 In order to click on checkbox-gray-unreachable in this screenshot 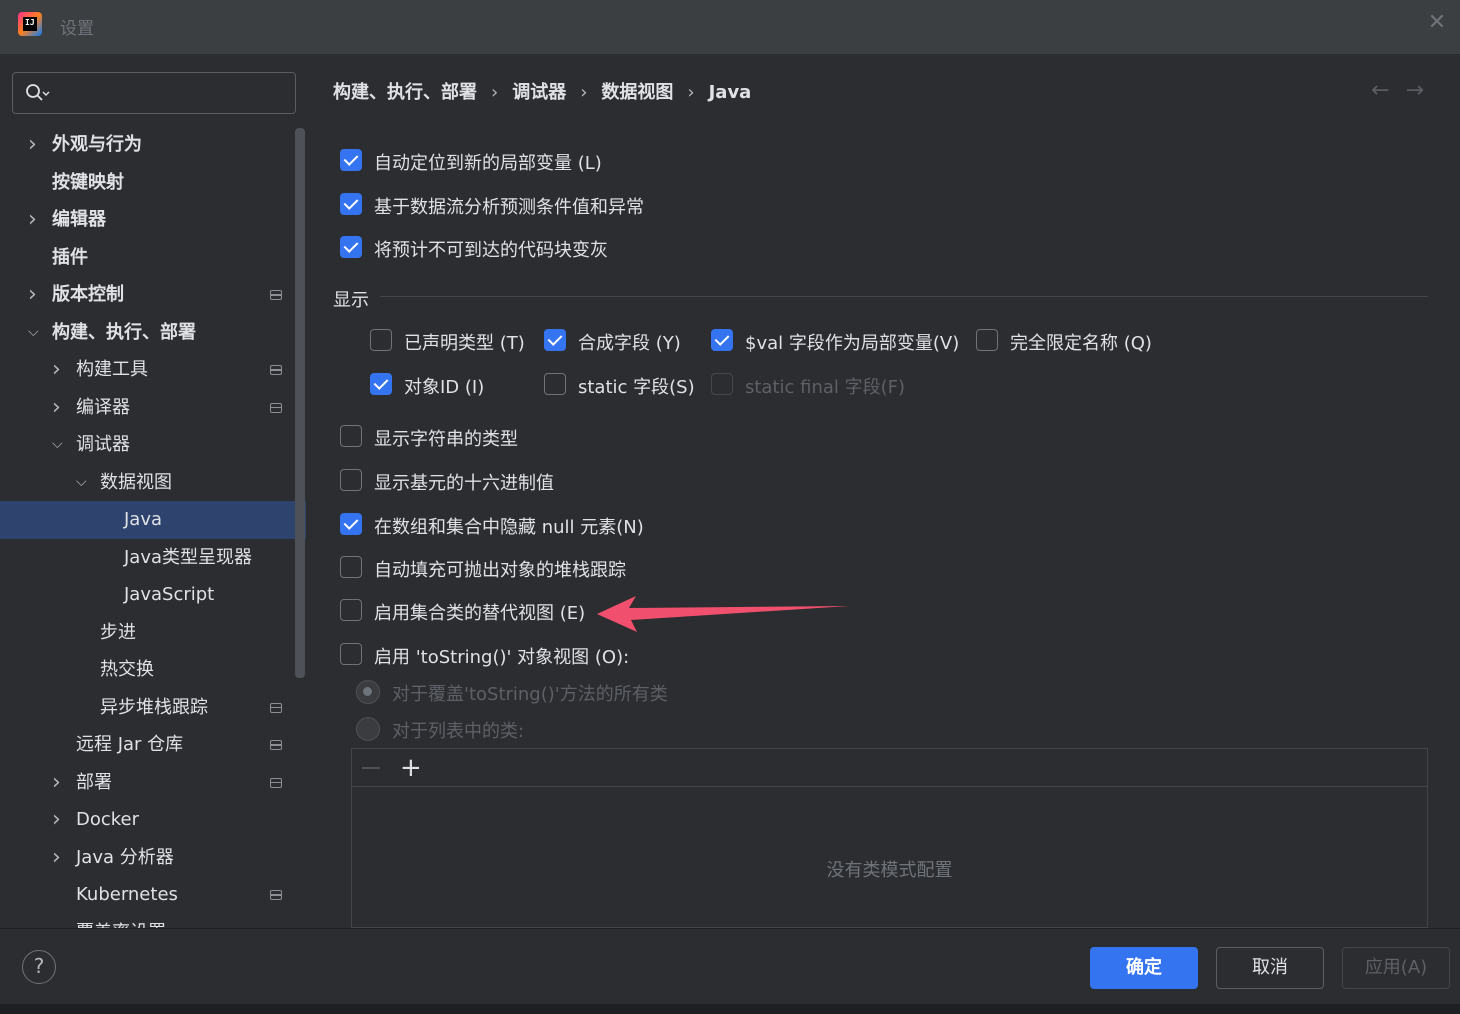, I will do `click(351, 247)`.